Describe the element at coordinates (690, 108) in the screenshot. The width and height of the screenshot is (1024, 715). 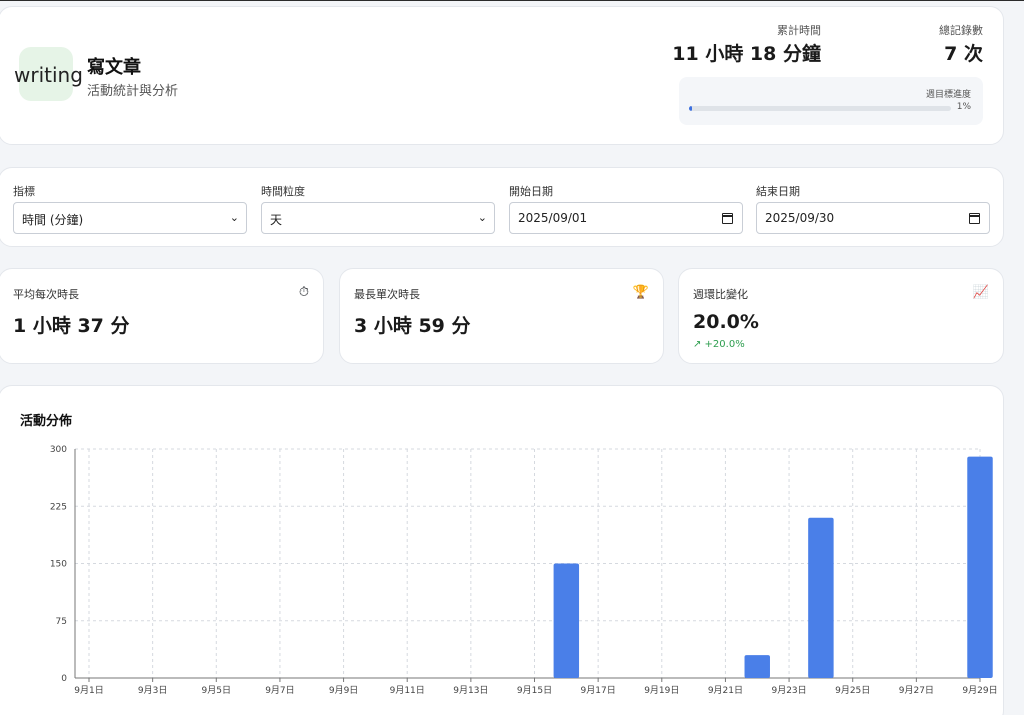
I see `weekly-goal-progress-fill` at that location.